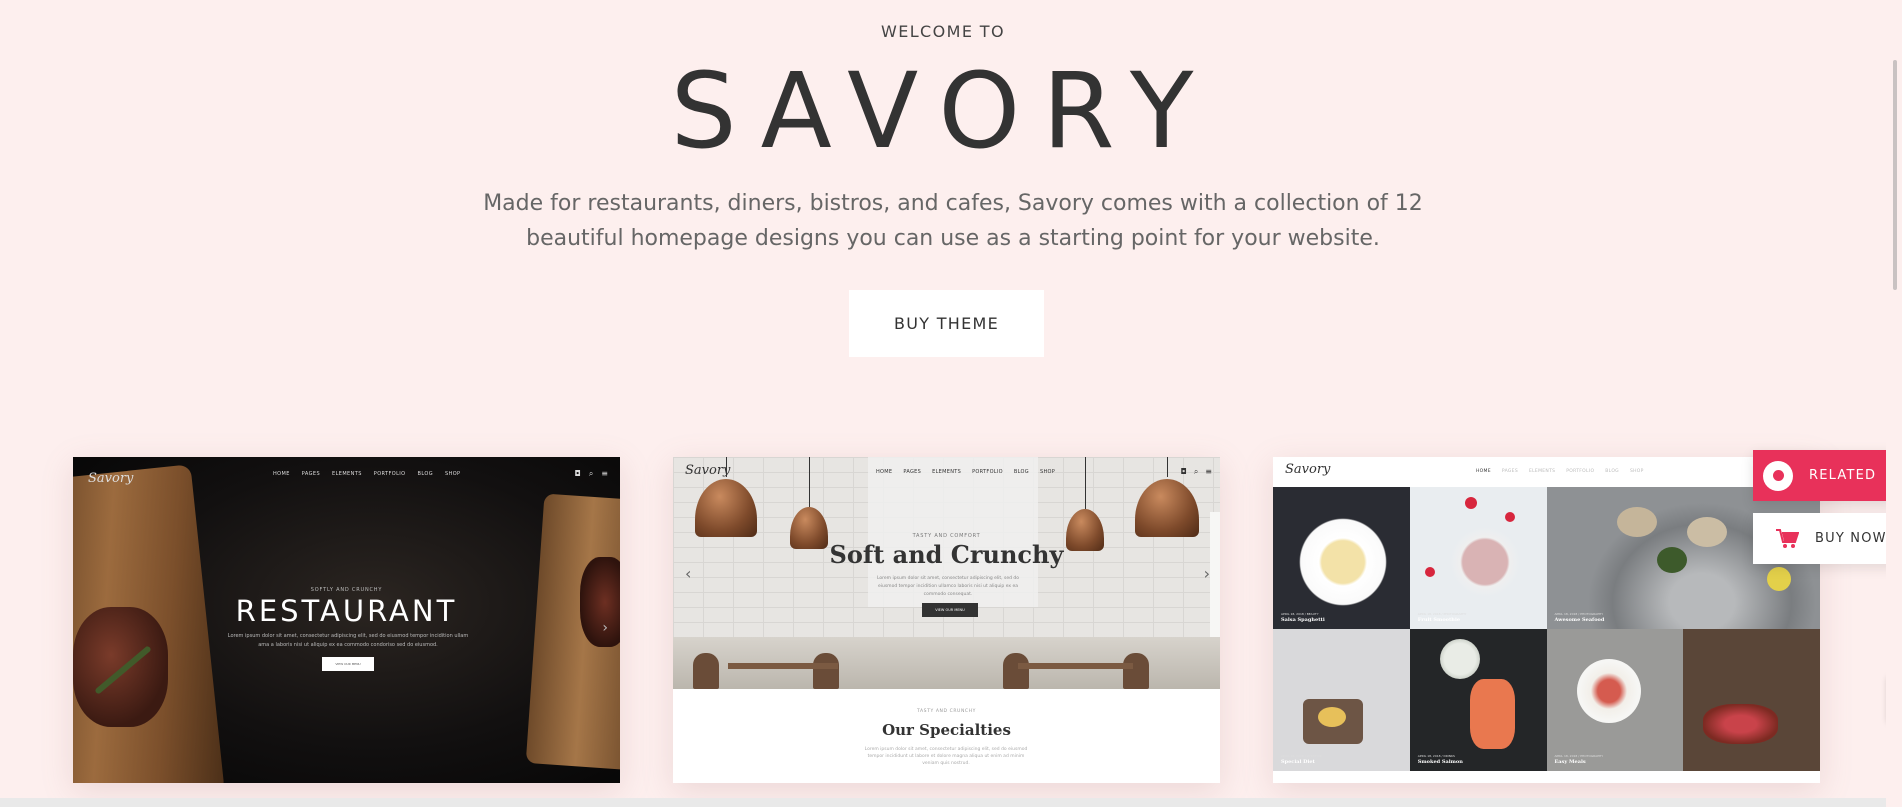  I want to click on demo-subtitle: SOFTLY AND CRUNCHY, so click(346, 590).